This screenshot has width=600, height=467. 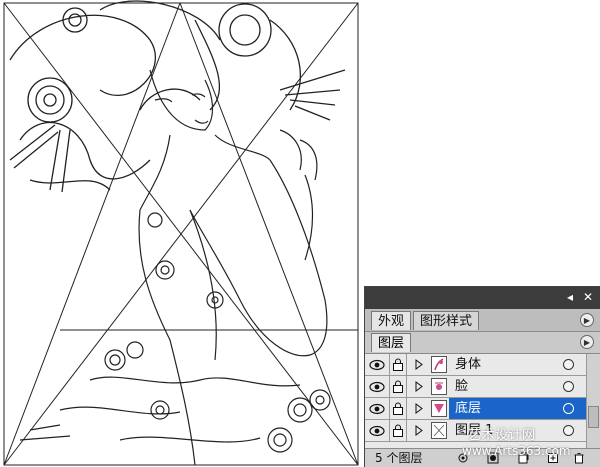 What do you see at coordinates (399, 458) in the screenshot?
I see `layer-count: 5 个图层` at bounding box center [399, 458].